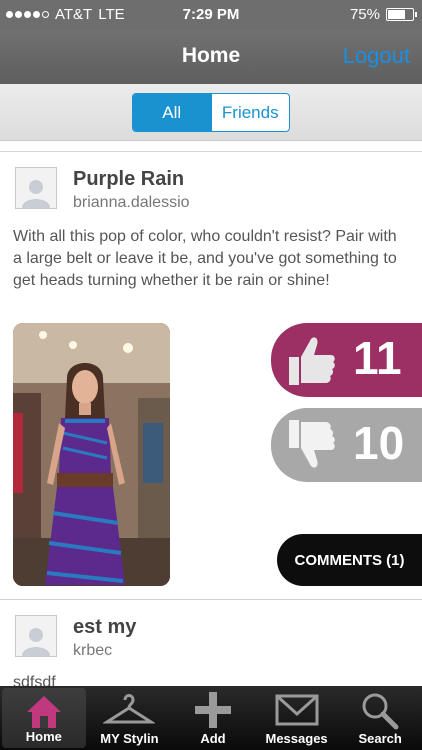 The width and height of the screenshot is (422, 750). I want to click on logout-button: Logout, so click(376, 56).